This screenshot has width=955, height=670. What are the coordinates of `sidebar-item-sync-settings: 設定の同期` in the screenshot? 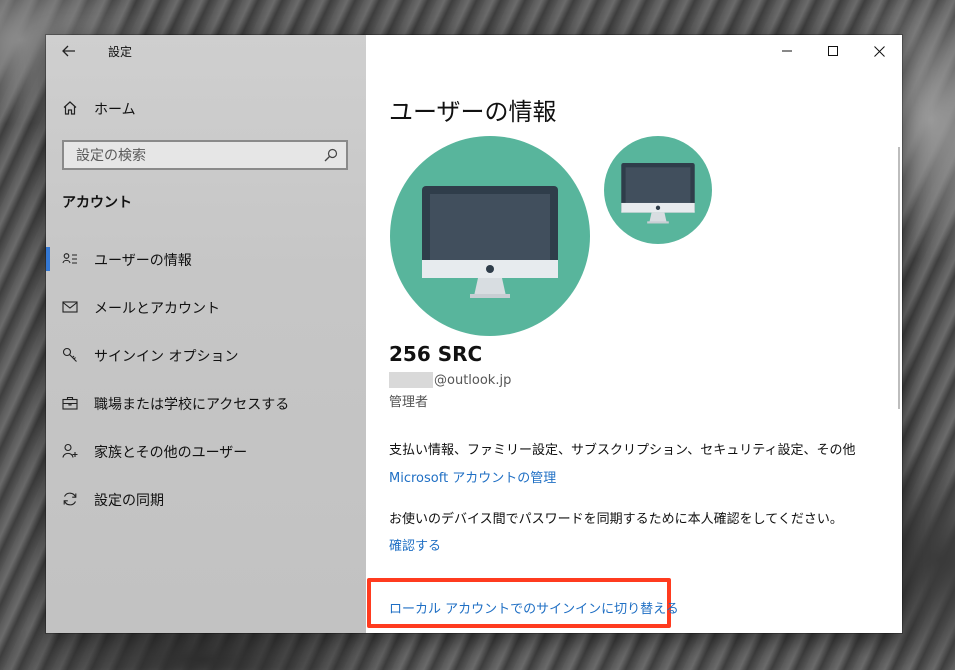 It's located at (206, 499).